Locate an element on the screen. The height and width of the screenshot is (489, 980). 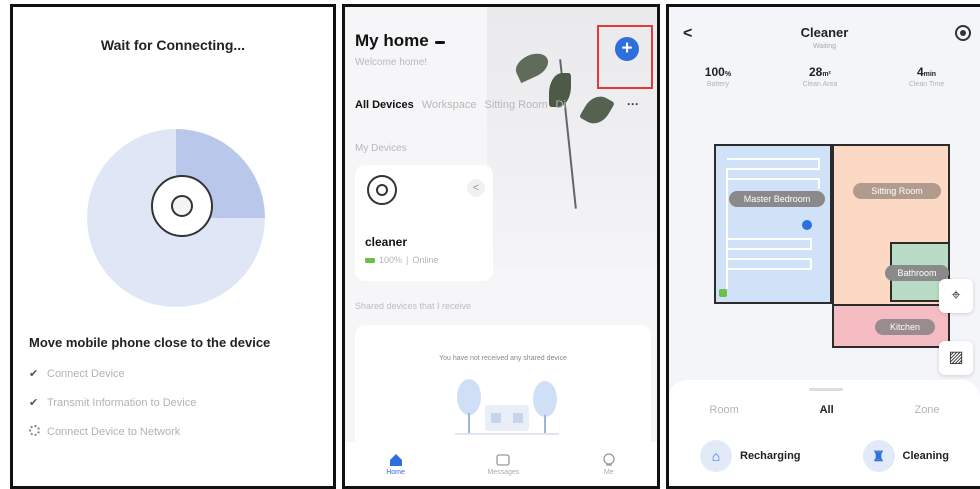
stat-clean-area: 28m² Clean Area is located at coordinates (820, 76).